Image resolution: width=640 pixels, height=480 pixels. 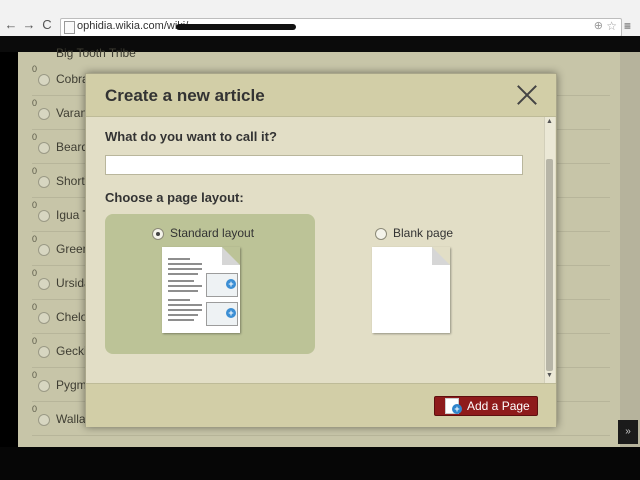 What do you see at coordinates (72, 317) in the screenshot?
I see `list-item-label: Chelo` at bounding box center [72, 317].